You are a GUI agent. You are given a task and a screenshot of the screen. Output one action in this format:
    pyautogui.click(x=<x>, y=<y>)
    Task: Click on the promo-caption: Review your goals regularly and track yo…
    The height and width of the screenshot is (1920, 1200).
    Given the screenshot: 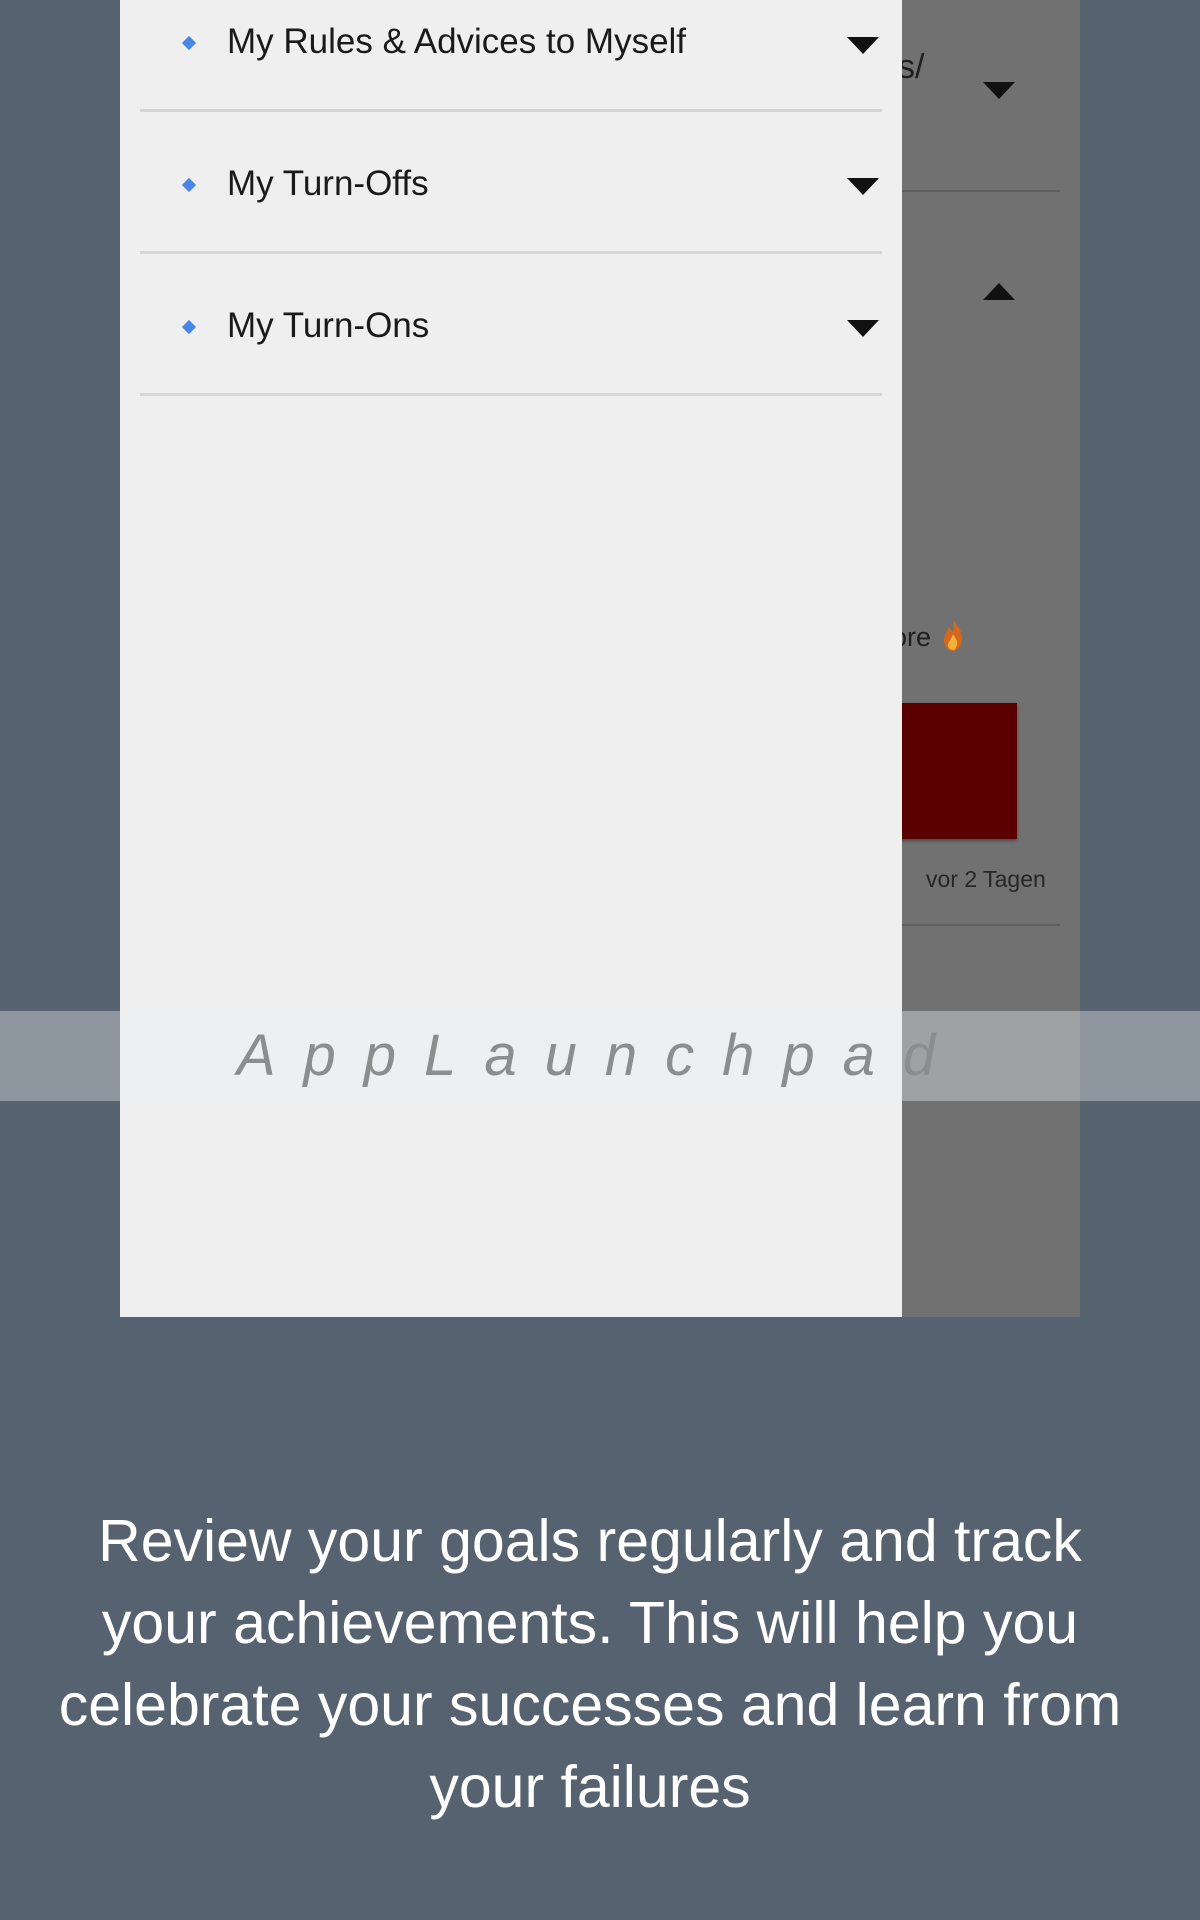 What is the action you would take?
    pyautogui.click(x=590, y=1664)
    